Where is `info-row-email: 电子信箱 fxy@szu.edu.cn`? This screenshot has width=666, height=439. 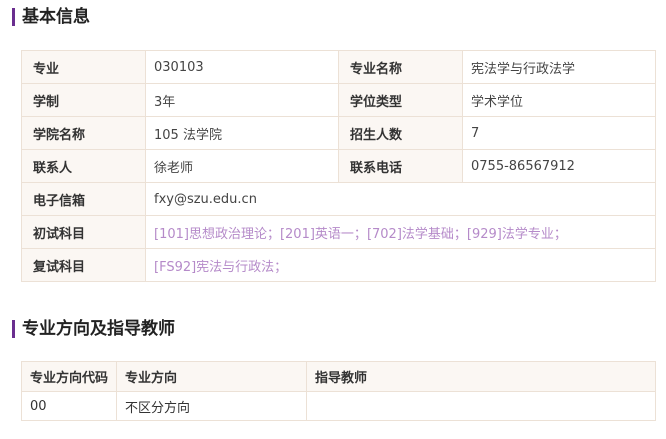 info-row-email: 电子信箱 fxy@szu.edu.cn is located at coordinates (338, 199).